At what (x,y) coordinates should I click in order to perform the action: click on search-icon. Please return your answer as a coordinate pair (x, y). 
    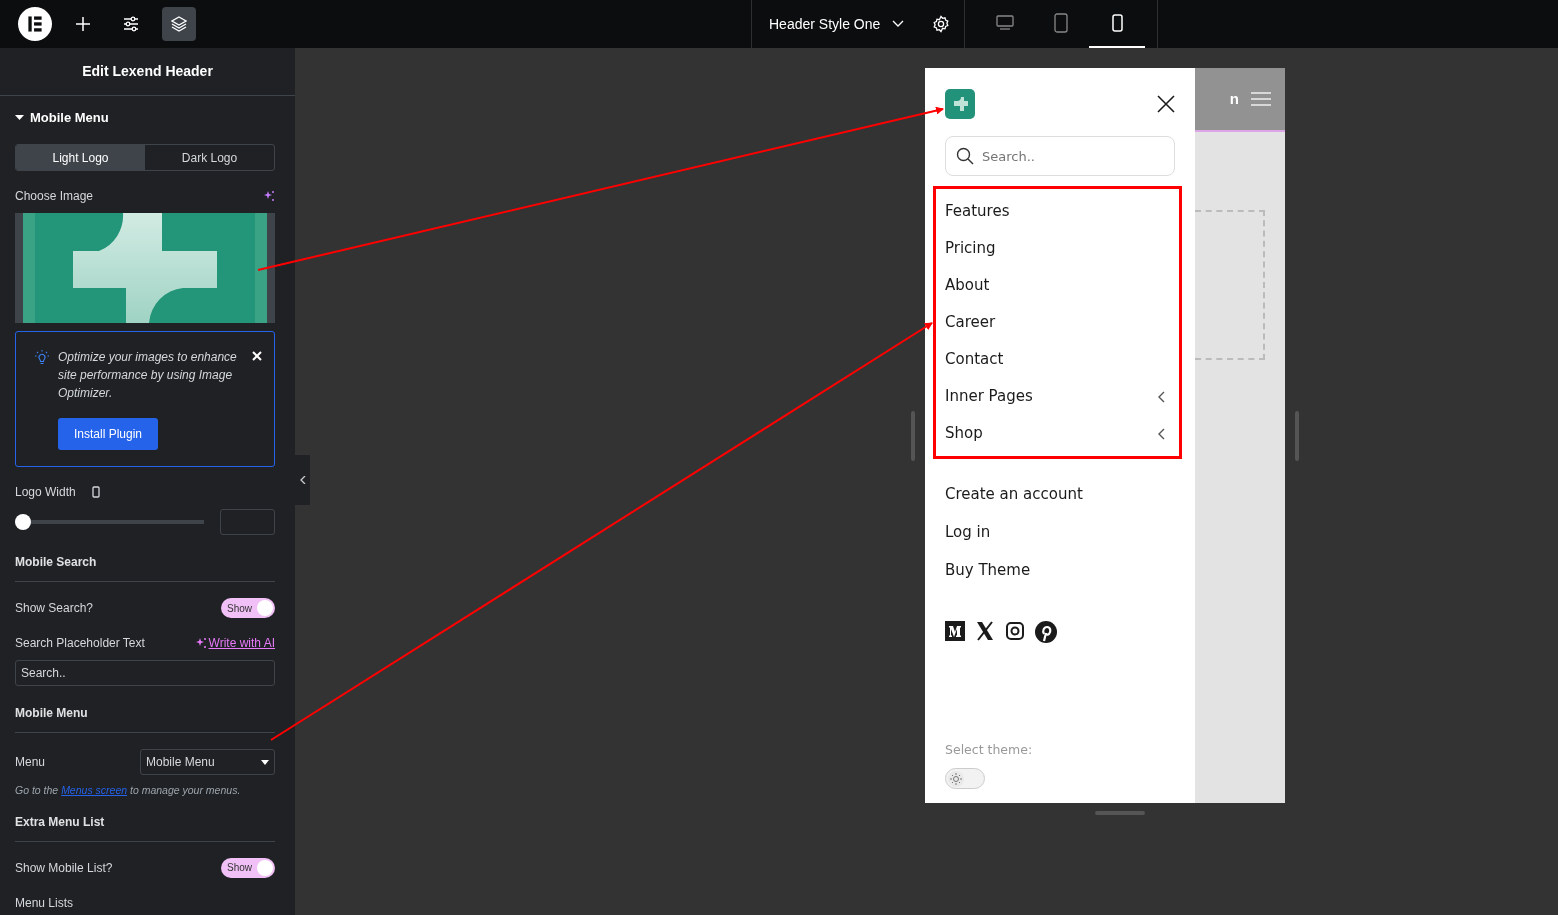
    Looking at the image, I should click on (965, 156).